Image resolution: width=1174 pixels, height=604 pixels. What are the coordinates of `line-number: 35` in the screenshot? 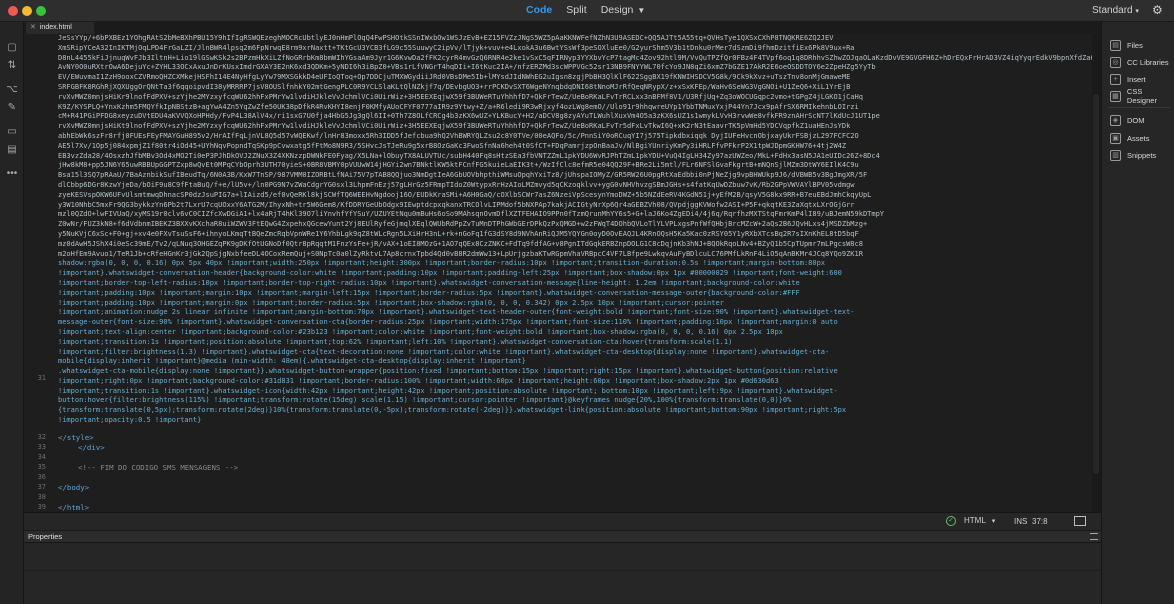 It's located at (41, 467).